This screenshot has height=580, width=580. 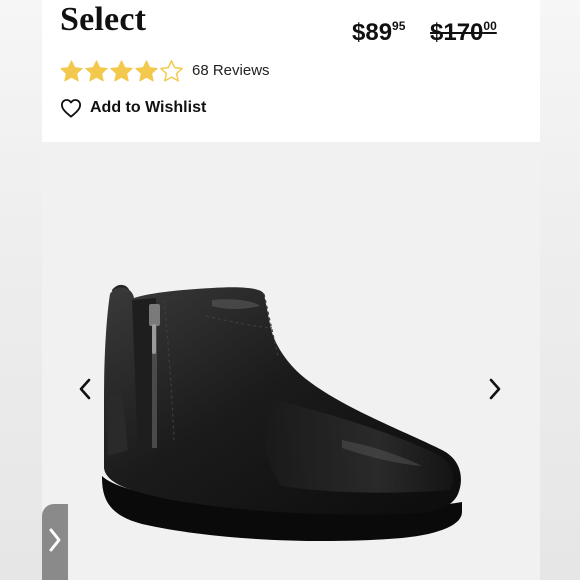 I want to click on original-price: $17000, so click(x=463, y=29).